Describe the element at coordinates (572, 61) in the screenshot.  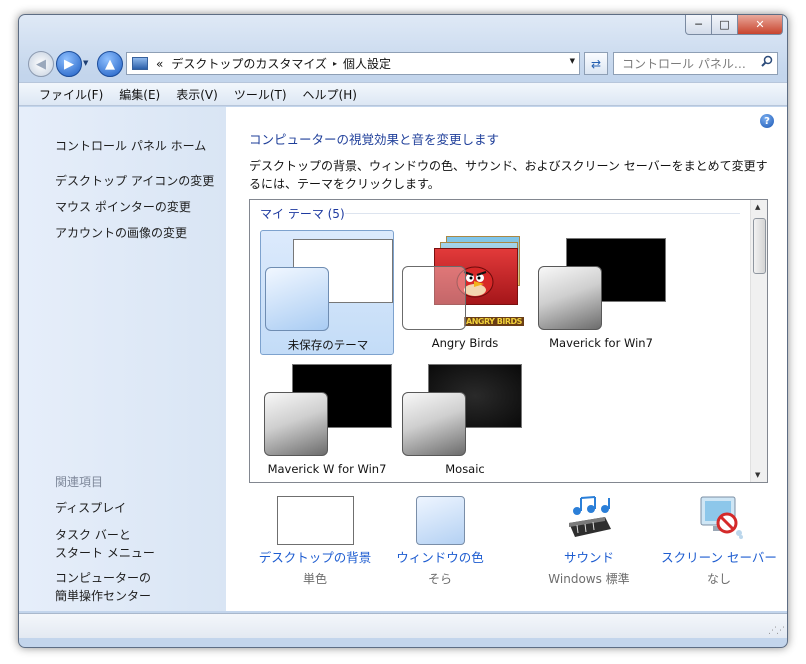
I see `address-dropdown-icon: ▼` at that location.